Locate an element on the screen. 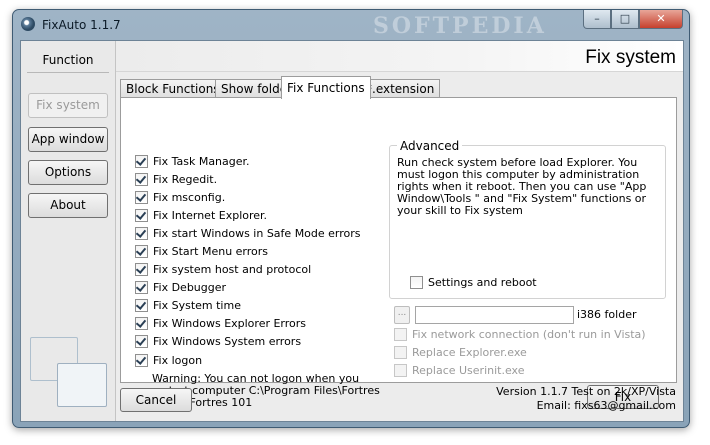  fix-host-protocol-checkbox: Fix system host and protocol is located at coordinates (223, 269).